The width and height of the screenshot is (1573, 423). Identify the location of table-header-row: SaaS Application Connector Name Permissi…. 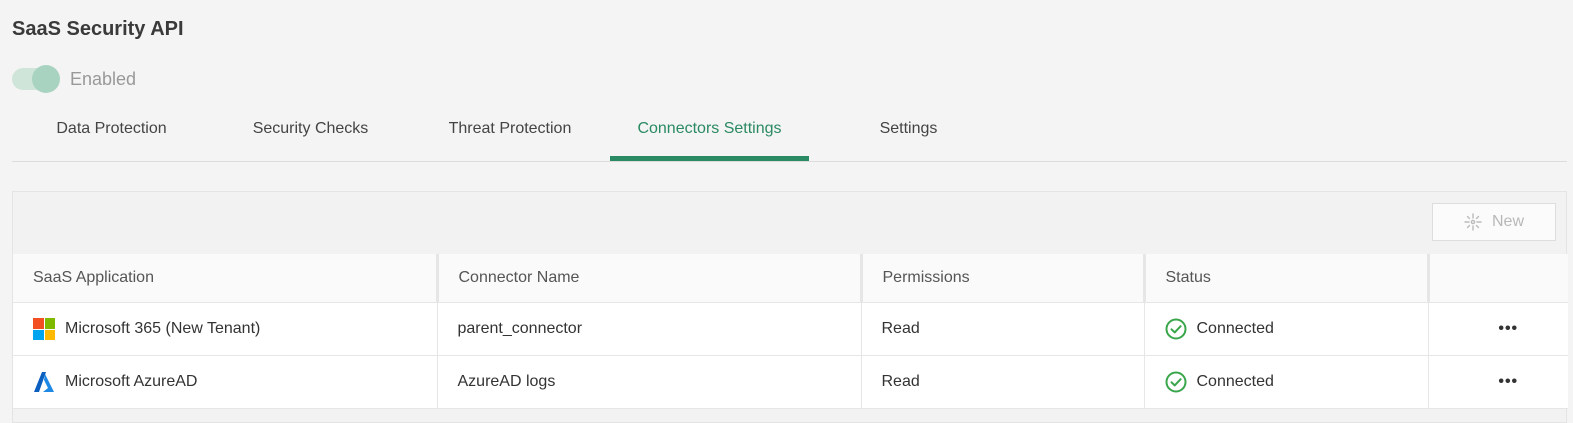
(790, 278).